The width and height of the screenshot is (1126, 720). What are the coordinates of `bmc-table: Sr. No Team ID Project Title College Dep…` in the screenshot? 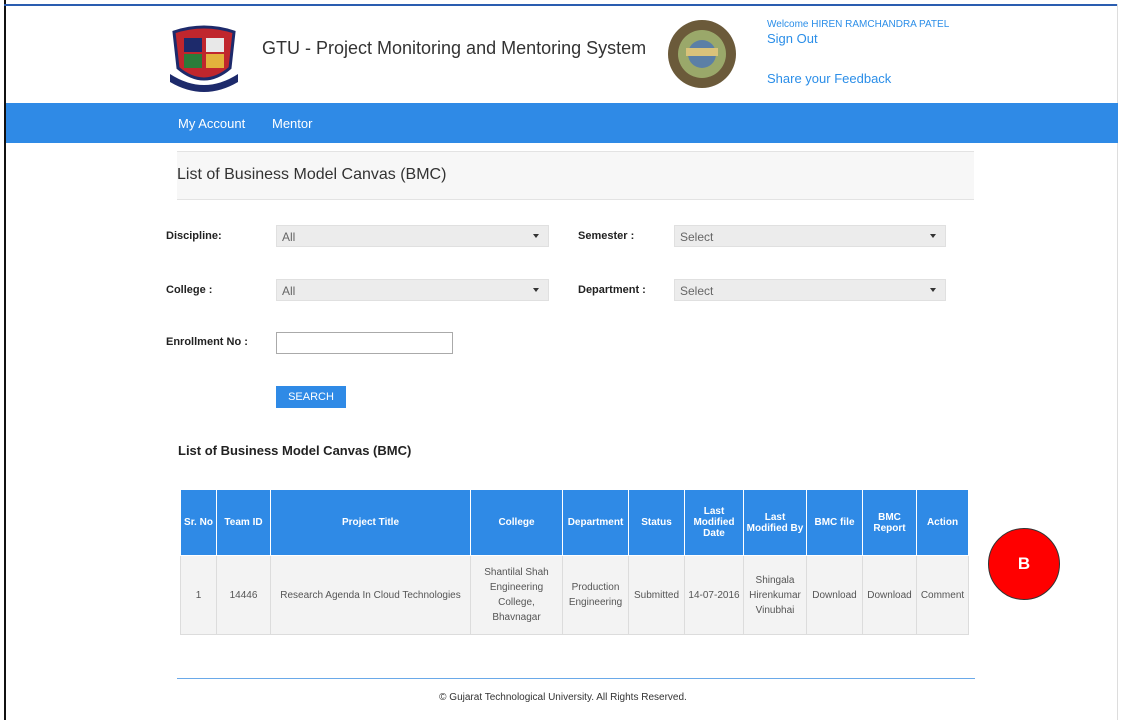 It's located at (574, 562).